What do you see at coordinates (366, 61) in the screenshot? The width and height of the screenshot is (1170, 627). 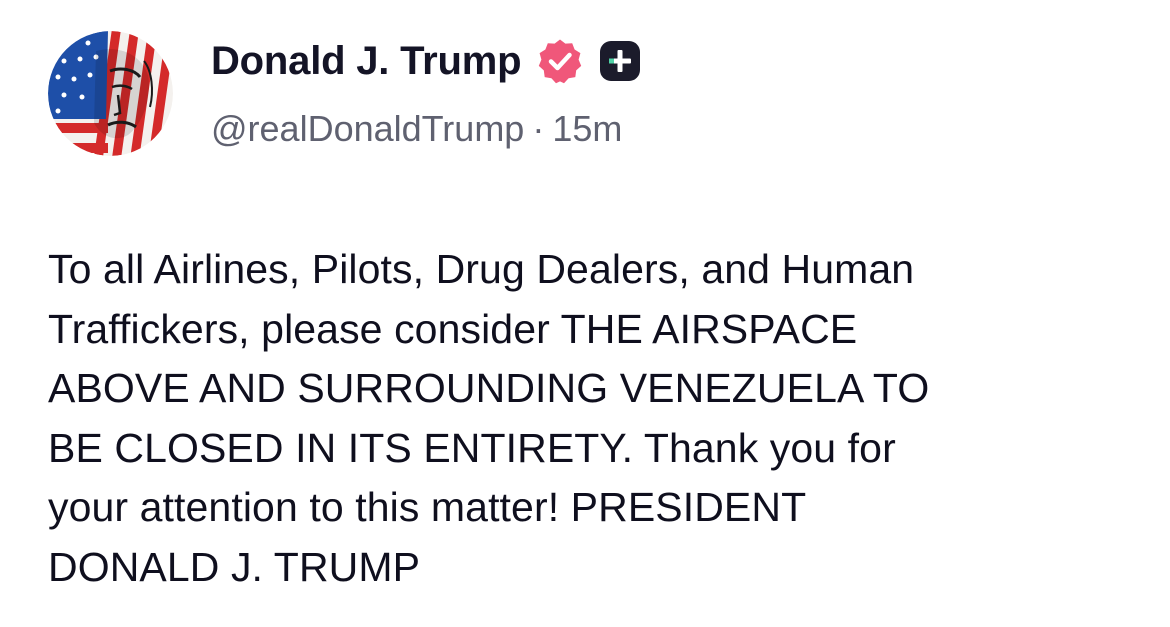 I see `display-name: Donald J. Trump` at bounding box center [366, 61].